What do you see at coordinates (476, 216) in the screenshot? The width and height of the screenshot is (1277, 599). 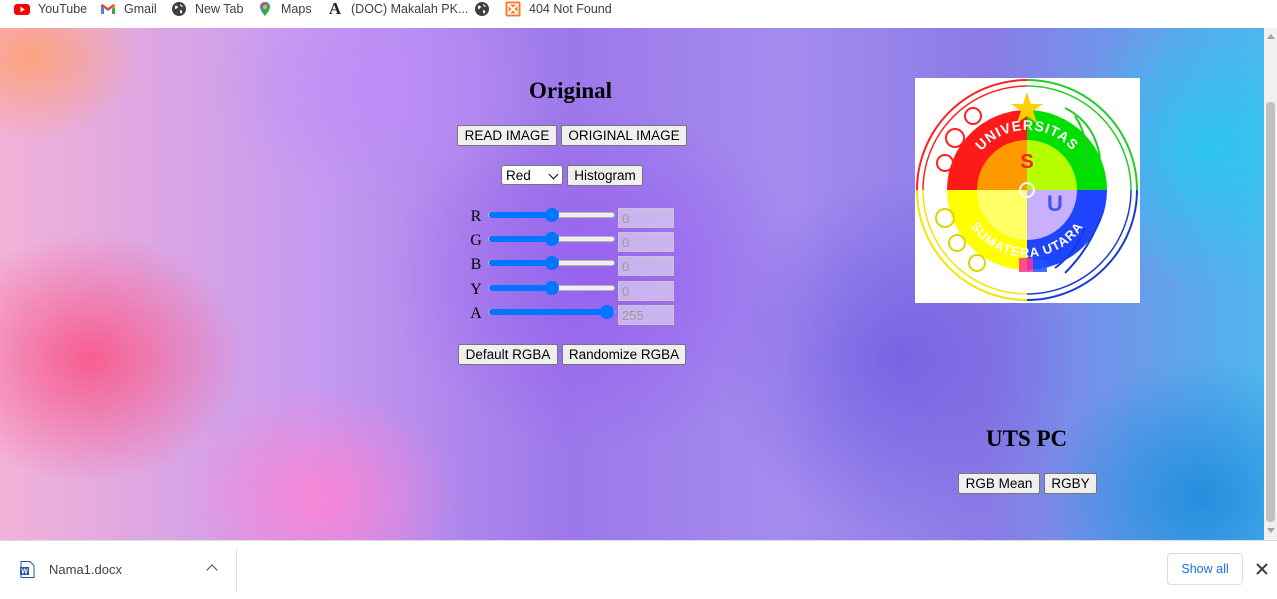 I see `slider-label-r: R` at bounding box center [476, 216].